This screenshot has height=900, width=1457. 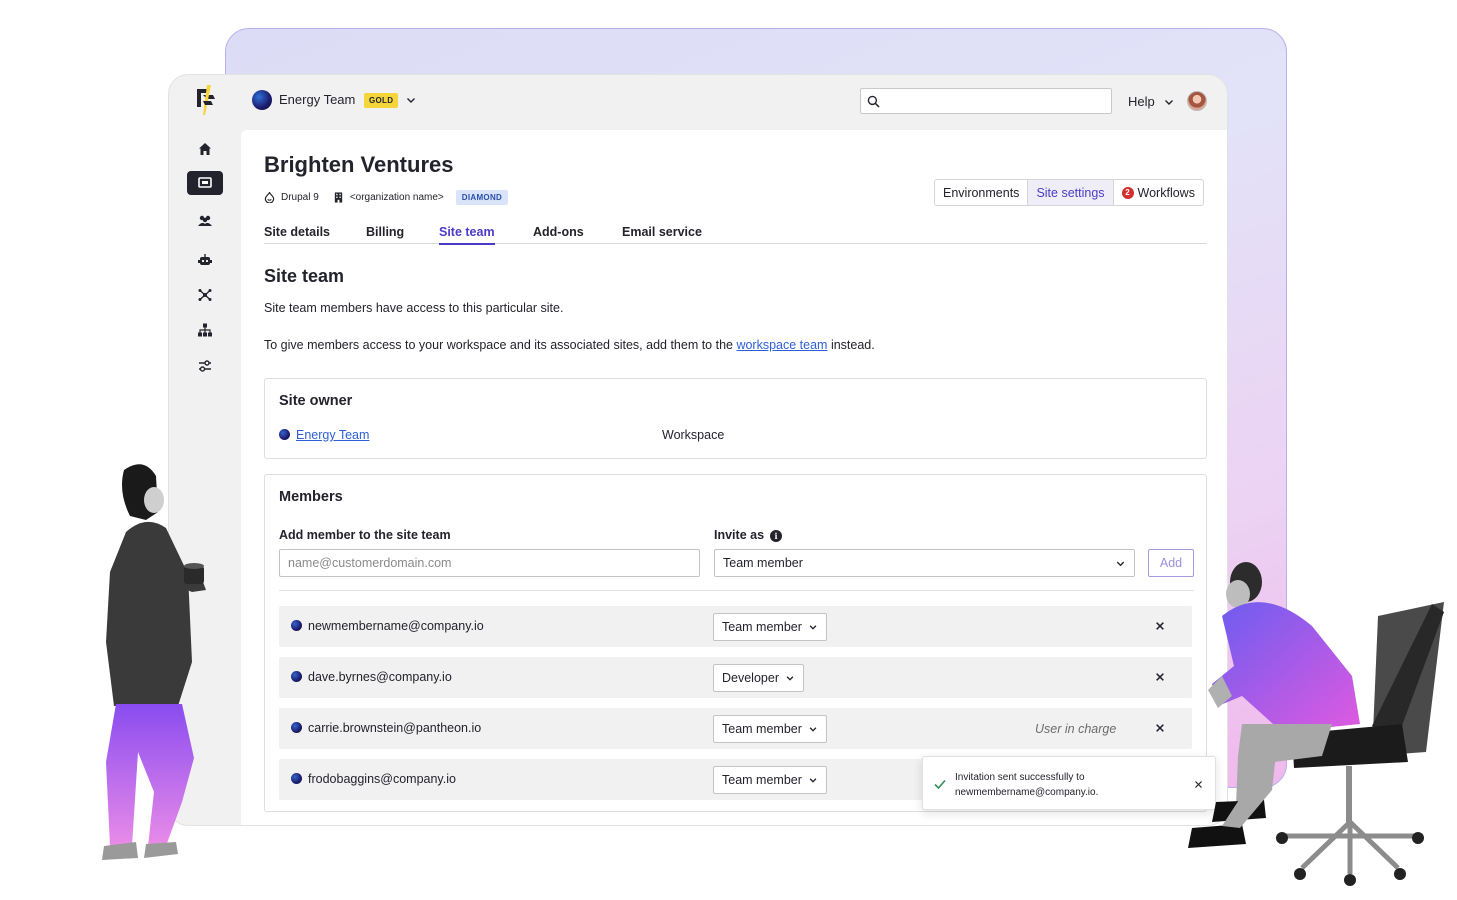 I want to click on owner-link: Energy Team, so click(x=332, y=435).